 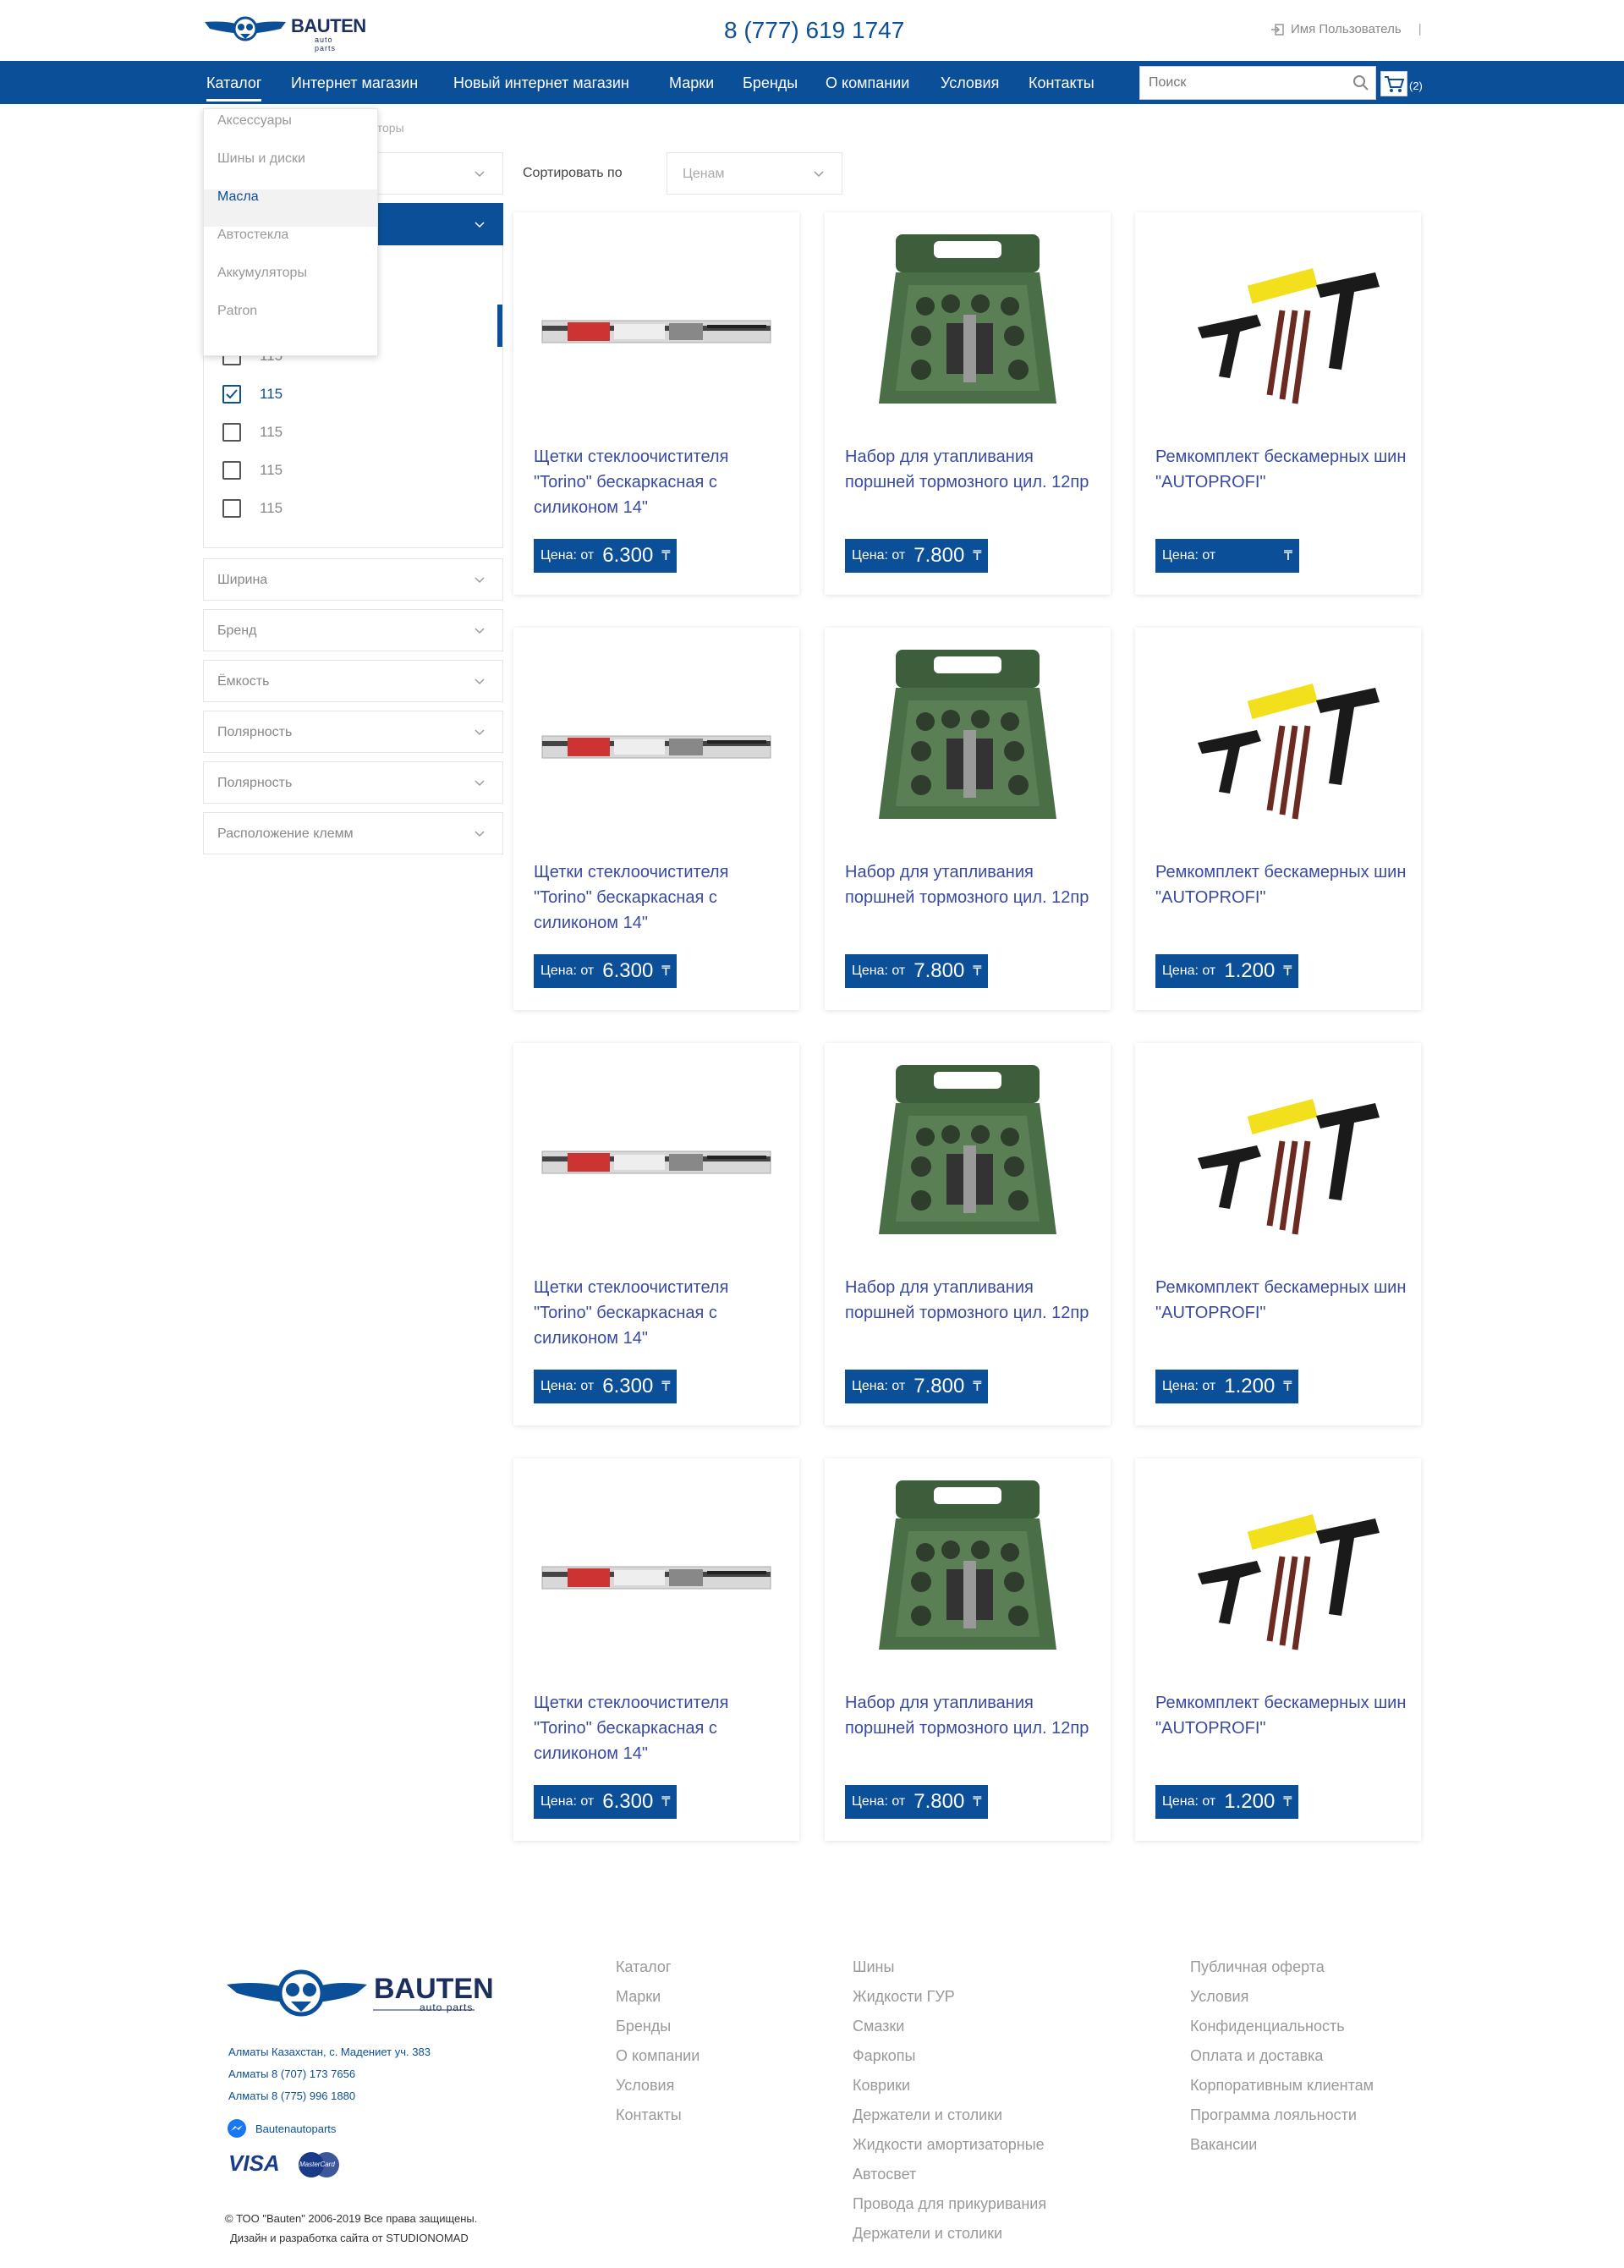 I want to click on nav-item-online-store: Интернет магазин, so click(x=355, y=83).